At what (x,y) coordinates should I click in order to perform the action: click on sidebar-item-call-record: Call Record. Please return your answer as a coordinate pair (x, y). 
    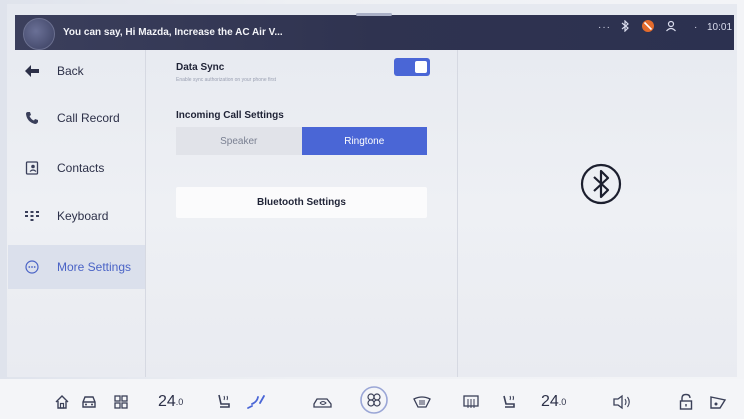
    Looking at the image, I should click on (76, 118).